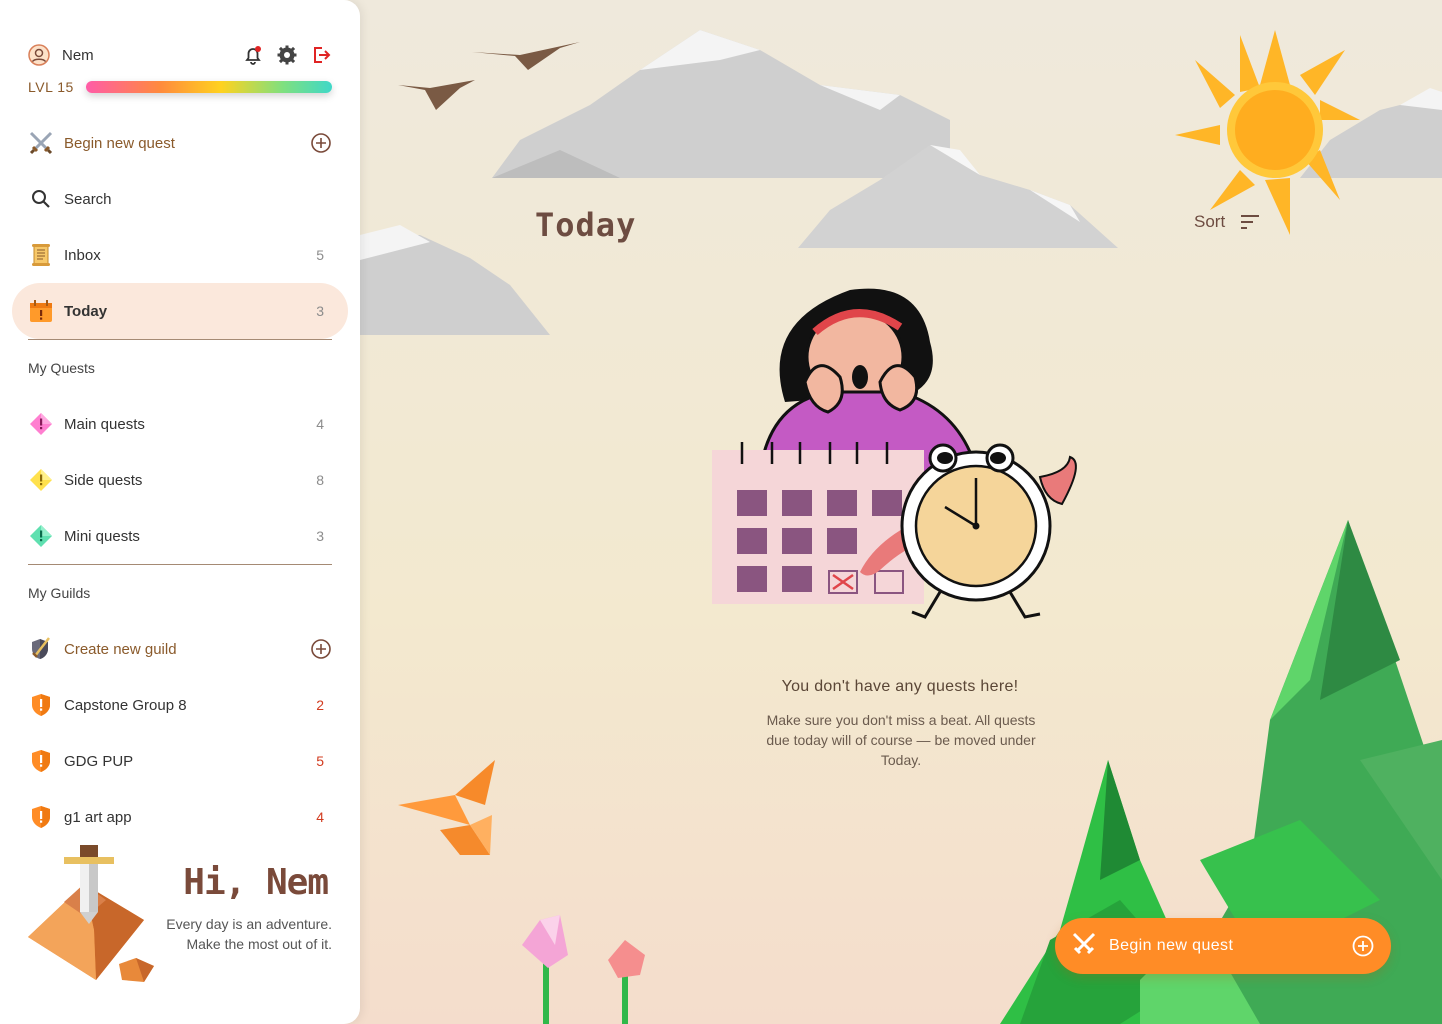 The height and width of the screenshot is (1024, 1442). I want to click on level-label: LVL 15, so click(51, 87).